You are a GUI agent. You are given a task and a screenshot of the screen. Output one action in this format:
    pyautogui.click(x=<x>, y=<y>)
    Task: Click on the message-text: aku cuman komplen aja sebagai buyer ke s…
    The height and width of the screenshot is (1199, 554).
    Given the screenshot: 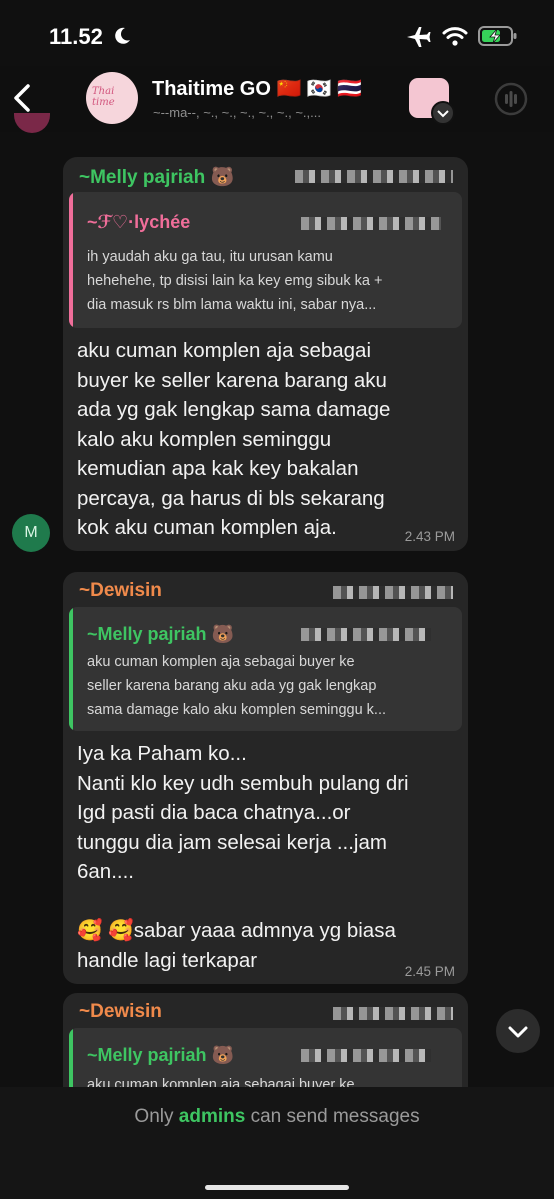 What is the action you would take?
    pyautogui.click(x=234, y=439)
    